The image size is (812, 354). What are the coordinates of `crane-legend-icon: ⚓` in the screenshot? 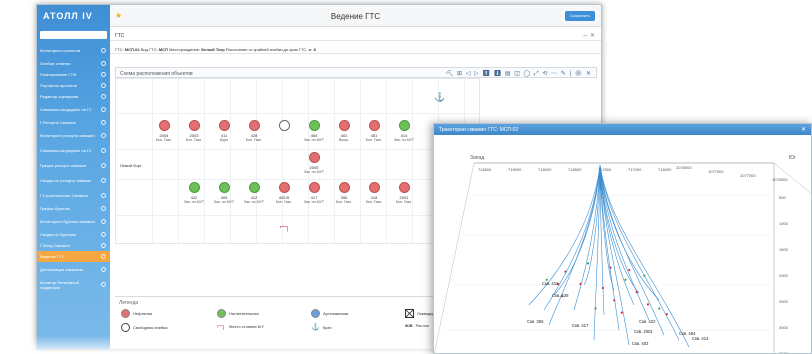 It's located at (315, 327).